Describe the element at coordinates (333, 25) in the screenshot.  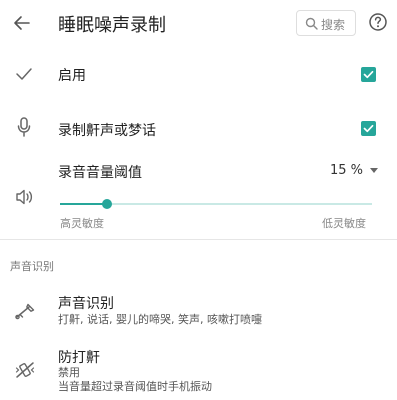
I see `search-label: 搜索` at that location.